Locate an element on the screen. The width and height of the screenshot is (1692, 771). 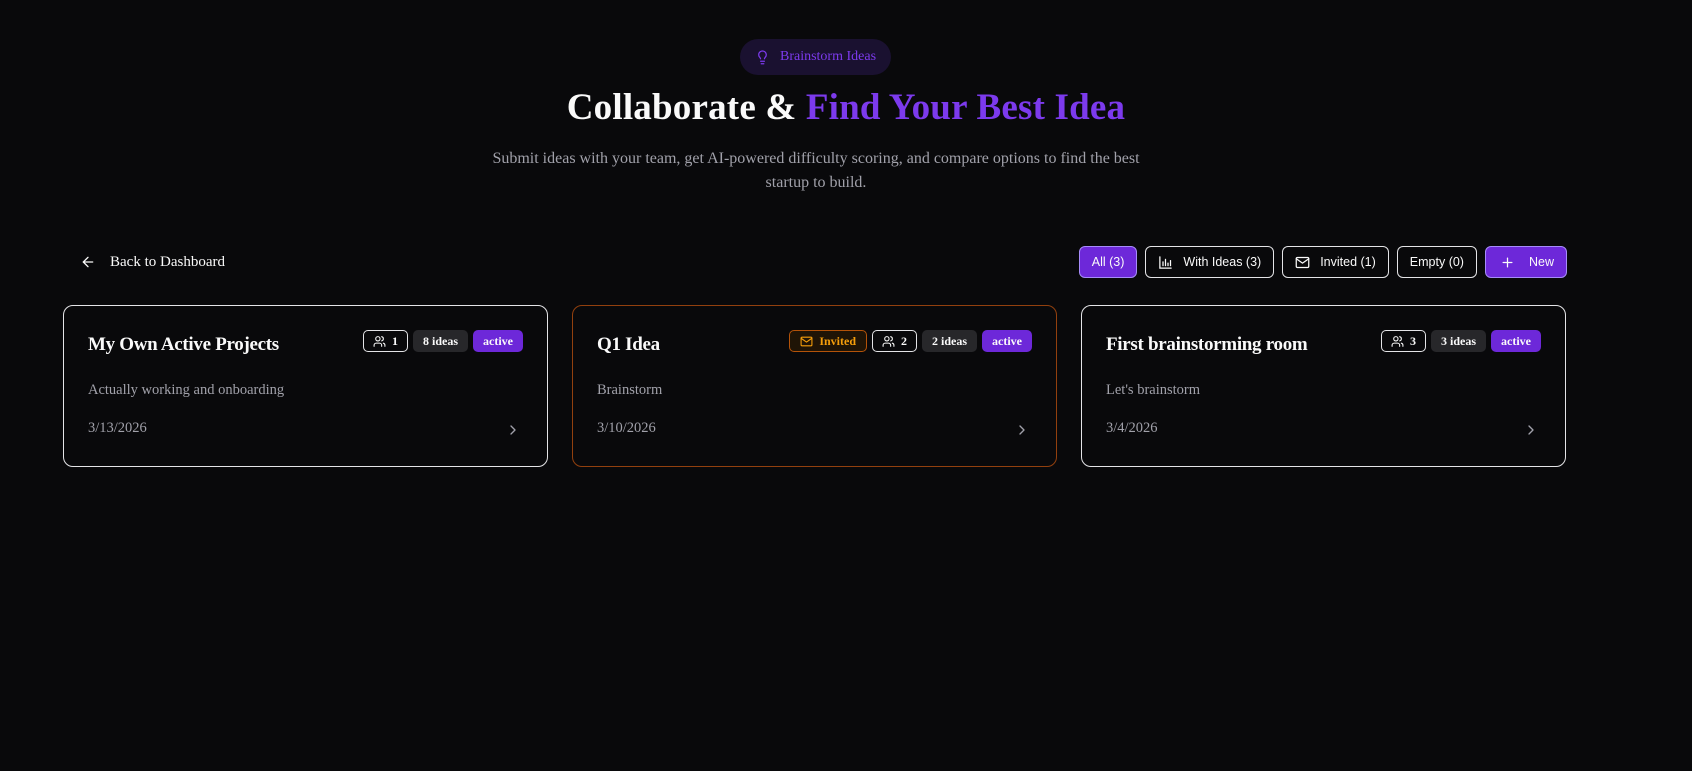
bar-chart-icon is located at coordinates (1166, 262).